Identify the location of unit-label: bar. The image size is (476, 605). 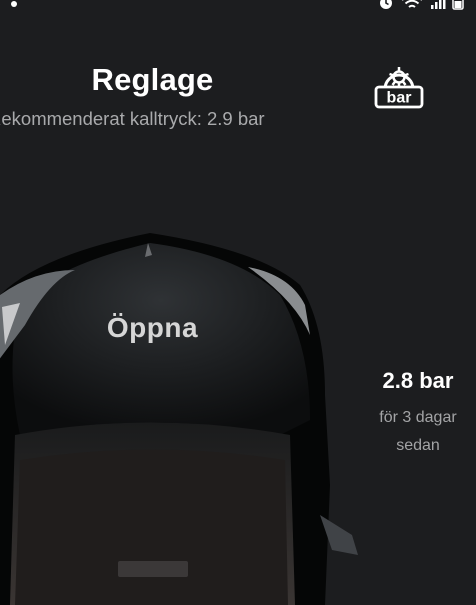
(399, 98).